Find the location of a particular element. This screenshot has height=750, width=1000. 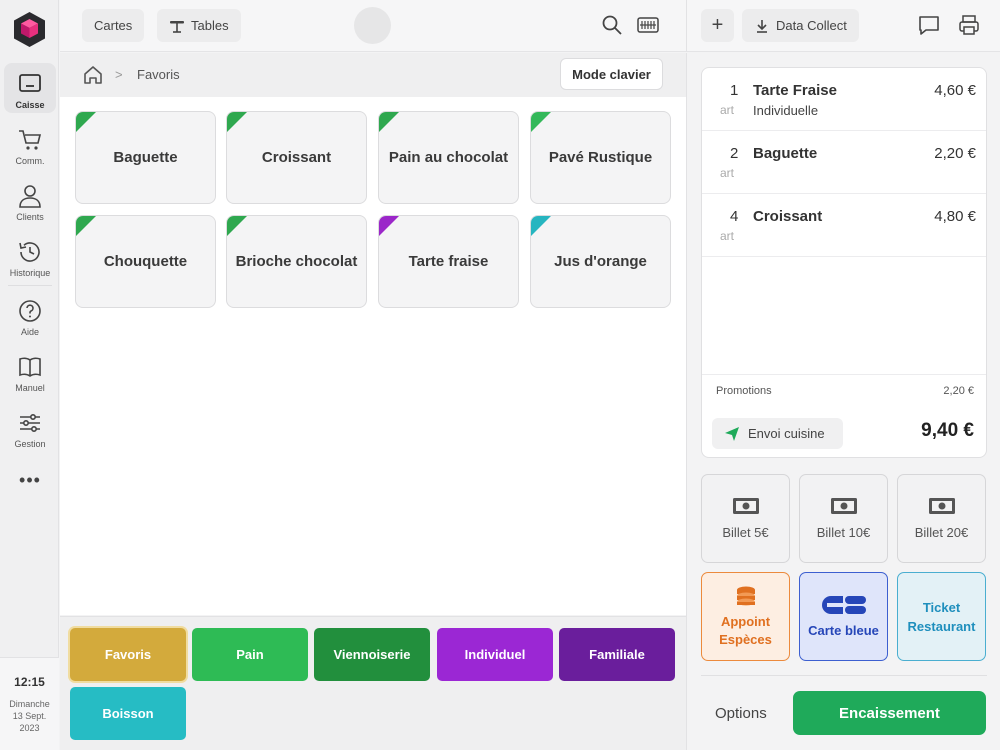

clock-date: Dimanche 13 Sept. 2023 is located at coordinates (29, 716).